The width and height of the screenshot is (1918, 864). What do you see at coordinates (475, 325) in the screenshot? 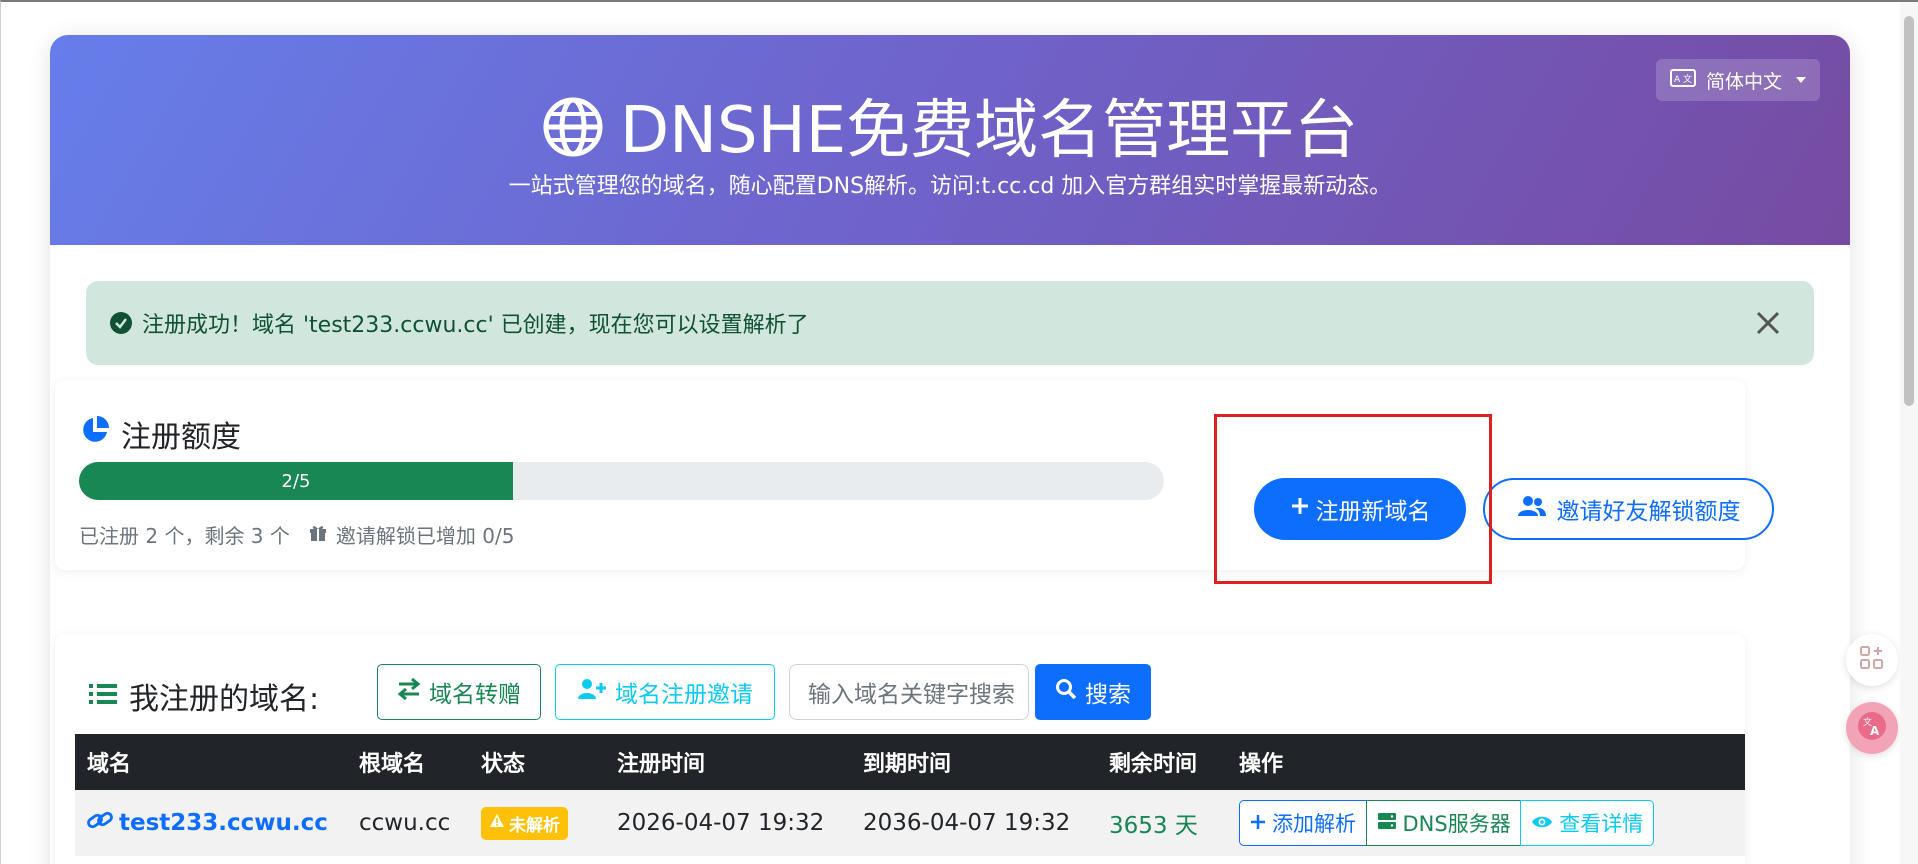
I see `alert-message: 注册成功！域名 'test233.ccwu.cc' 已创建，现在您可以设置解析了` at bounding box center [475, 325].